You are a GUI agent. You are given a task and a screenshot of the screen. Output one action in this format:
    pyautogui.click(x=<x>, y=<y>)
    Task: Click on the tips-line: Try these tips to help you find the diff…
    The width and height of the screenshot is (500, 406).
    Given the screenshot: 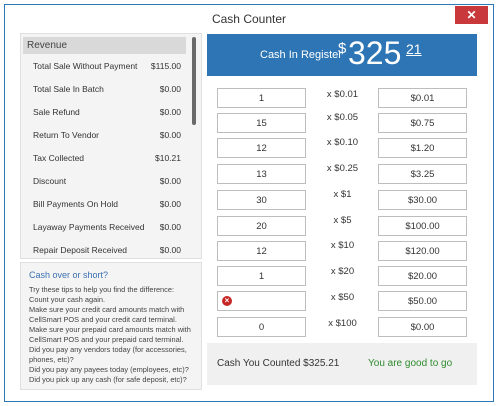 What is the action you would take?
    pyautogui.click(x=102, y=289)
    